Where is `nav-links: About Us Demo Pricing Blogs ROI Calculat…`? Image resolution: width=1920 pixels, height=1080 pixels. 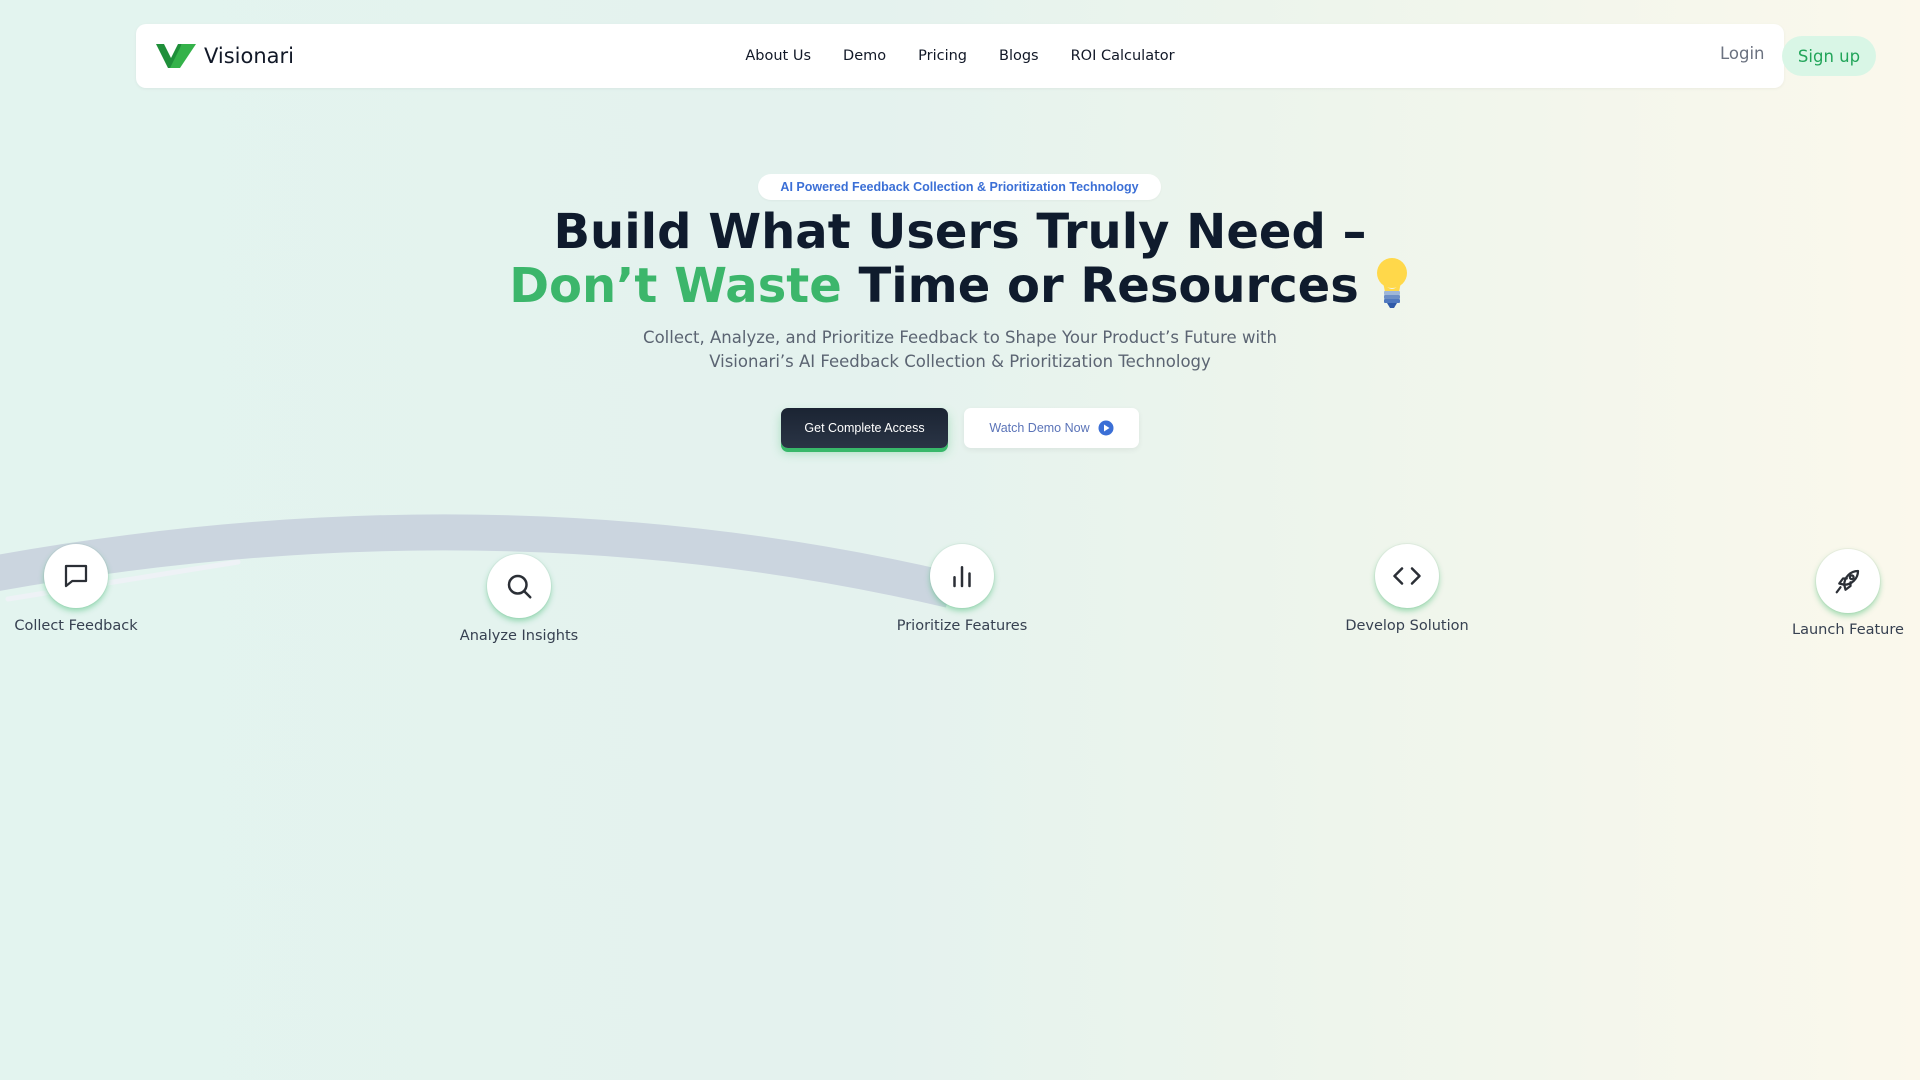 nav-links: About Us Demo Pricing Blogs ROI Calculat… is located at coordinates (960, 56).